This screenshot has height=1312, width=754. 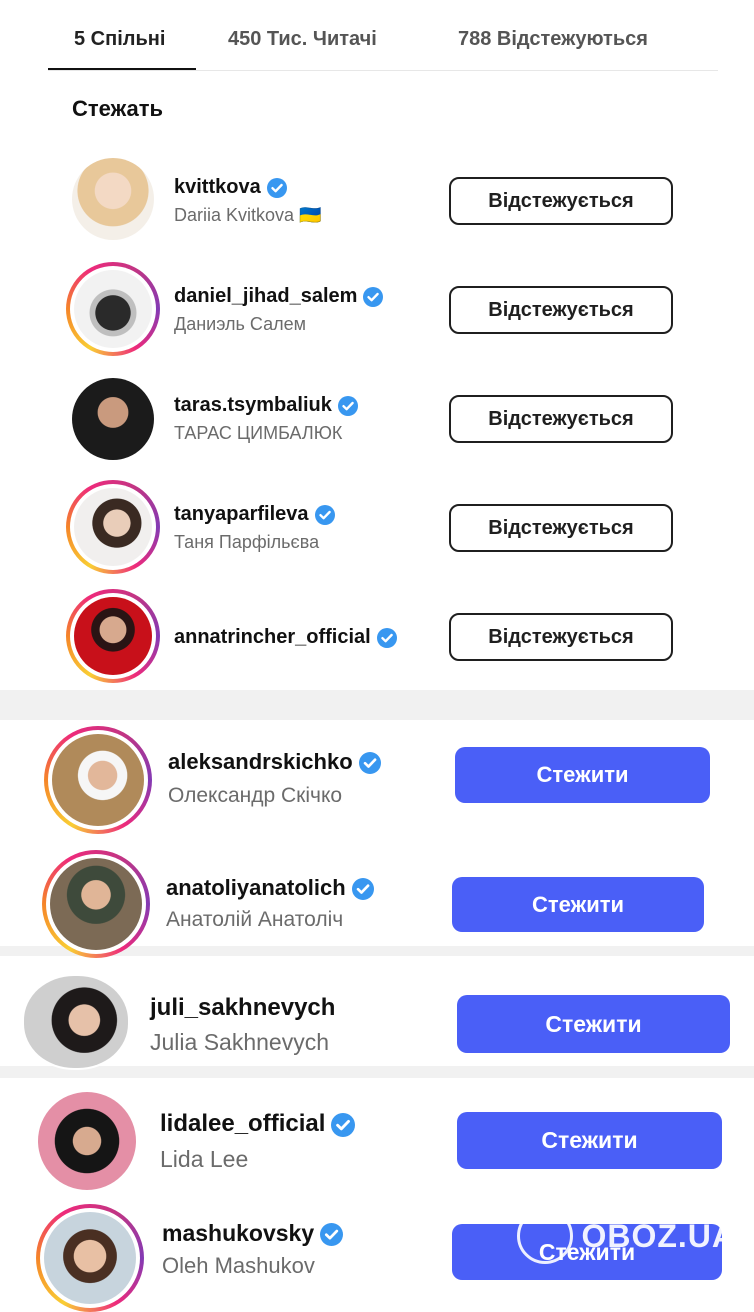 What do you see at coordinates (253, 405) in the screenshot?
I see `username-text: taras.tsymbaliuk` at bounding box center [253, 405].